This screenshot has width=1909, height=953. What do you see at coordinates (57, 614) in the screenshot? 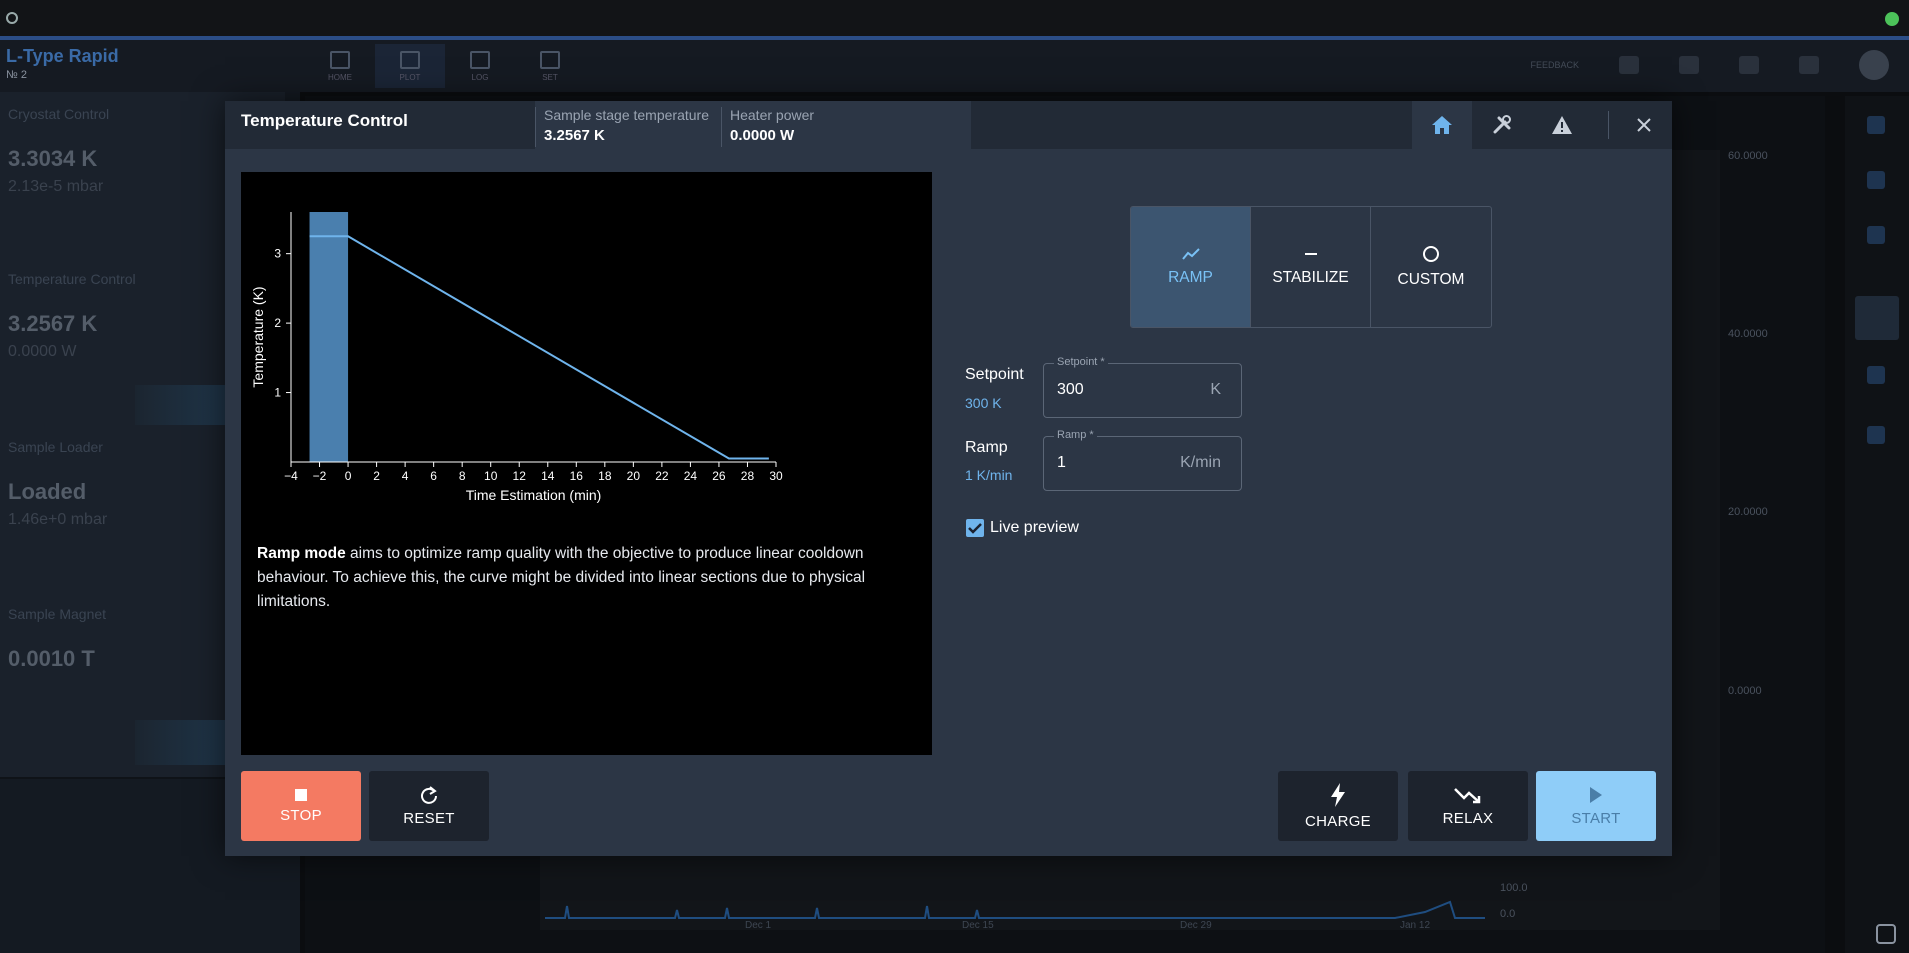
I see `card-title: Sample Magnet` at bounding box center [57, 614].